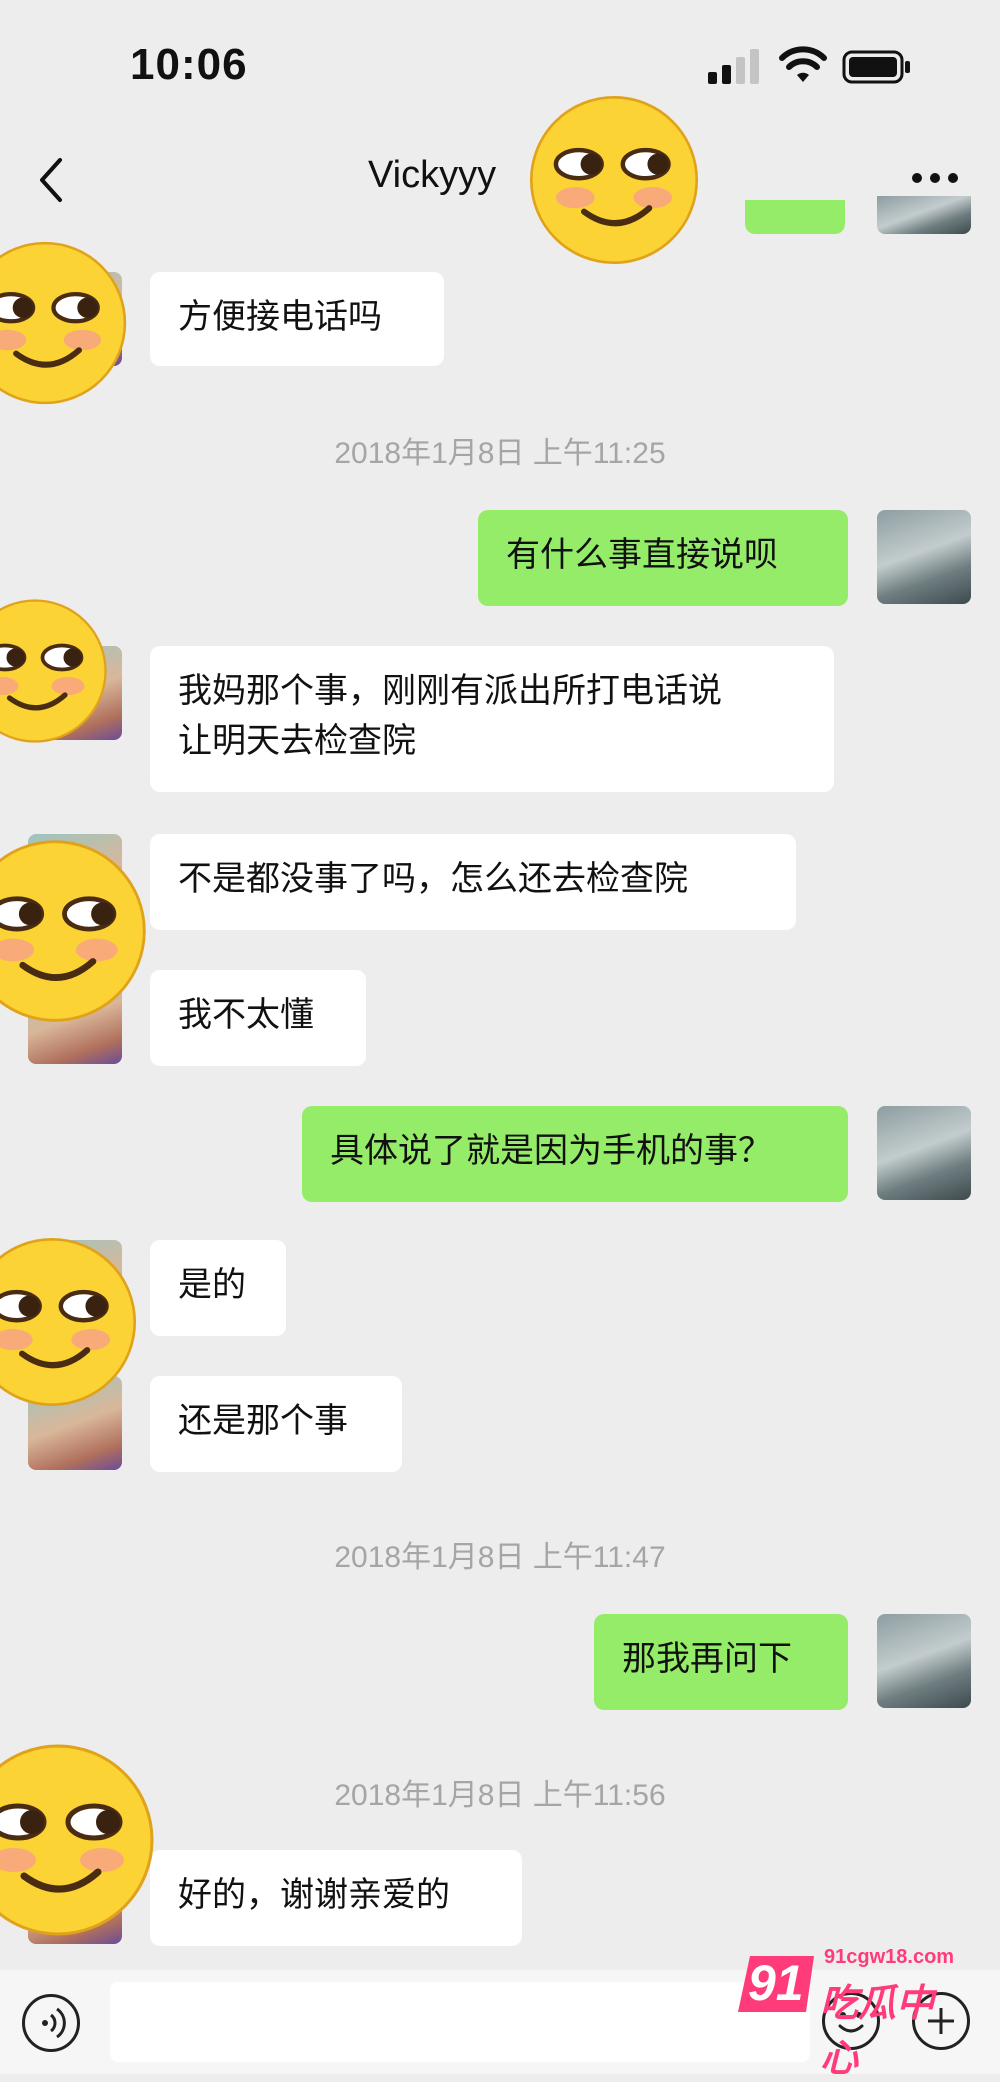 The width and height of the screenshot is (1000, 2082). Describe the element at coordinates (263, 1421) in the screenshot. I see `message-text: 还是那个事` at that location.